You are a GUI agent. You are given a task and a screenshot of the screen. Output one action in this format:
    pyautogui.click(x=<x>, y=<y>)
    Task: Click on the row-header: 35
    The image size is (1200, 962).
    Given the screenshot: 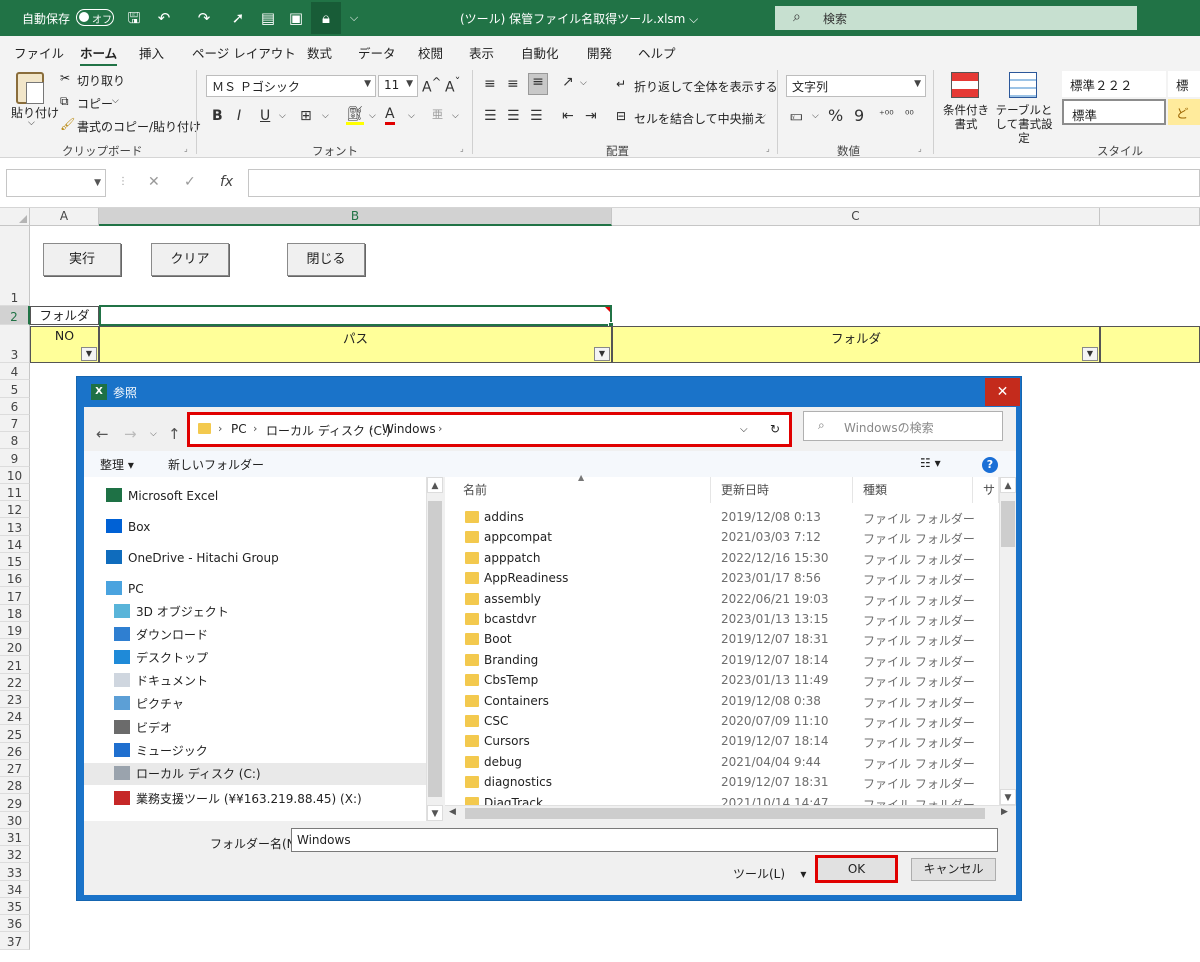 What is the action you would take?
    pyautogui.click(x=15, y=906)
    